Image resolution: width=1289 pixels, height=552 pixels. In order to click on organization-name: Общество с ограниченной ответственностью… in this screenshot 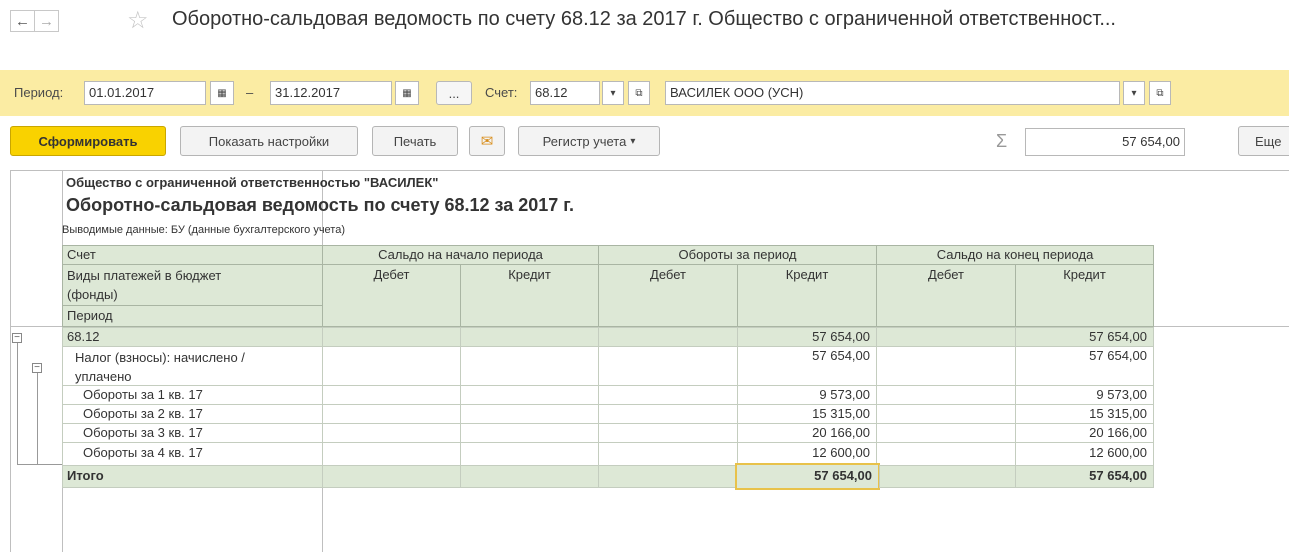, I will do `click(252, 182)`.